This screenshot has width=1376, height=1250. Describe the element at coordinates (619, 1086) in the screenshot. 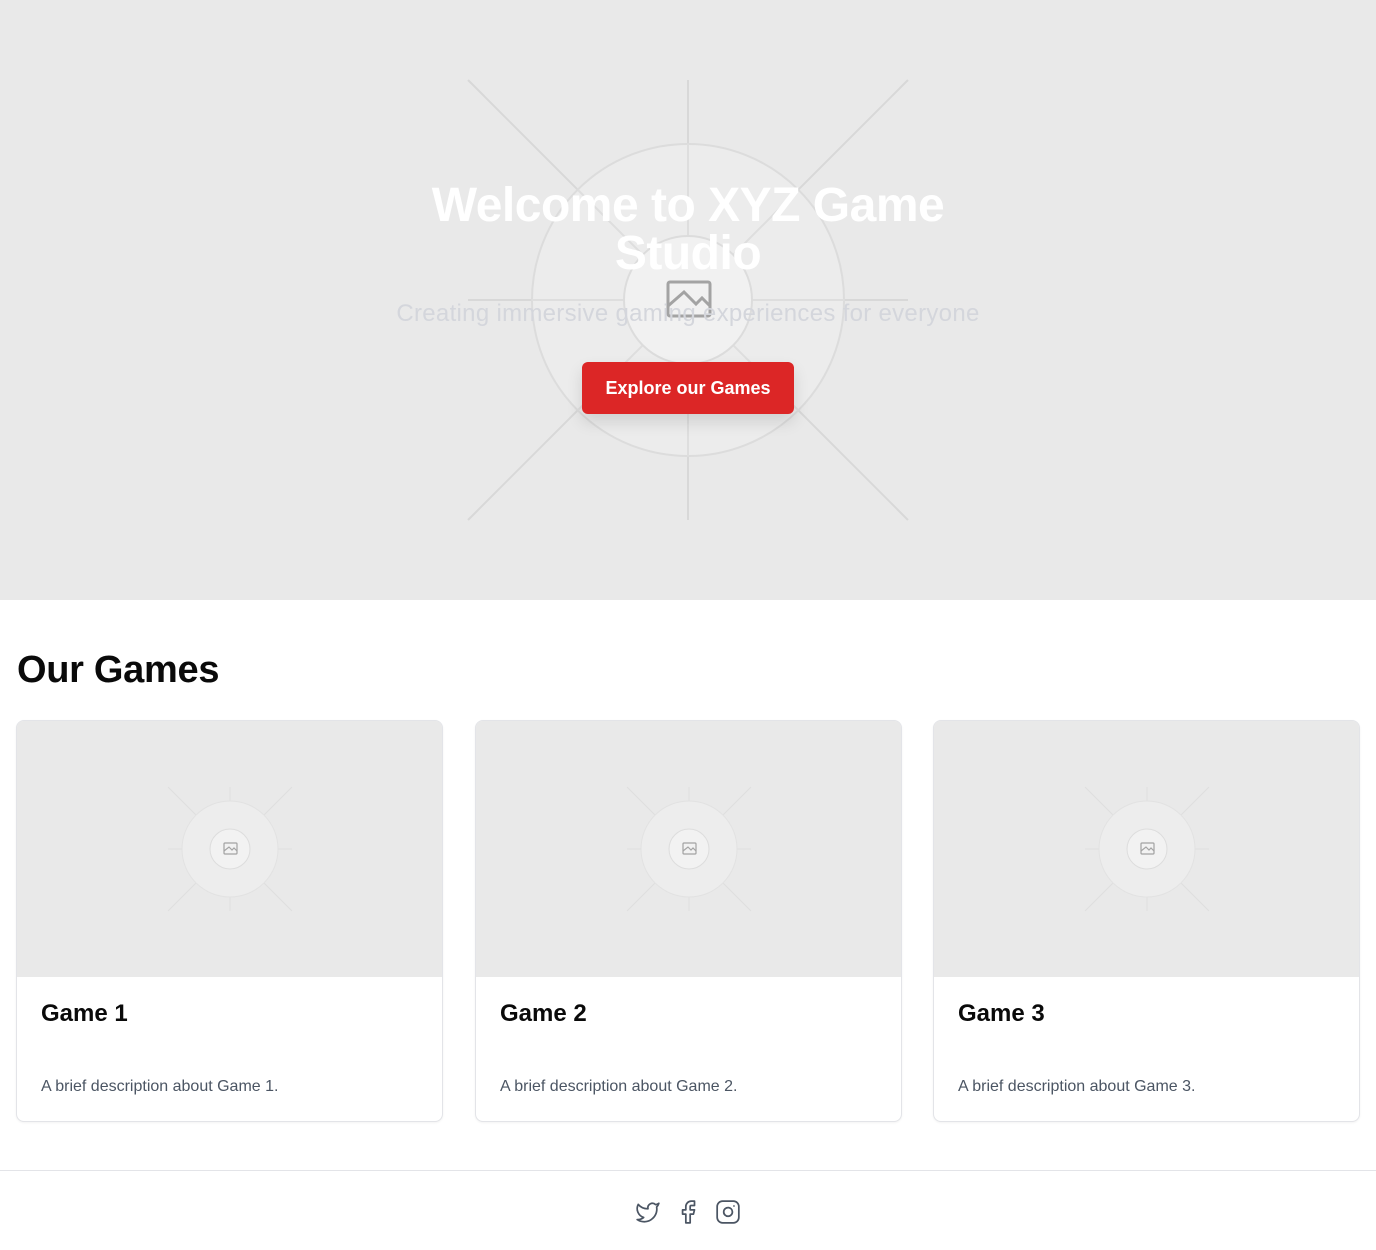

I see `game-description: A brief description about Game 2.` at that location.